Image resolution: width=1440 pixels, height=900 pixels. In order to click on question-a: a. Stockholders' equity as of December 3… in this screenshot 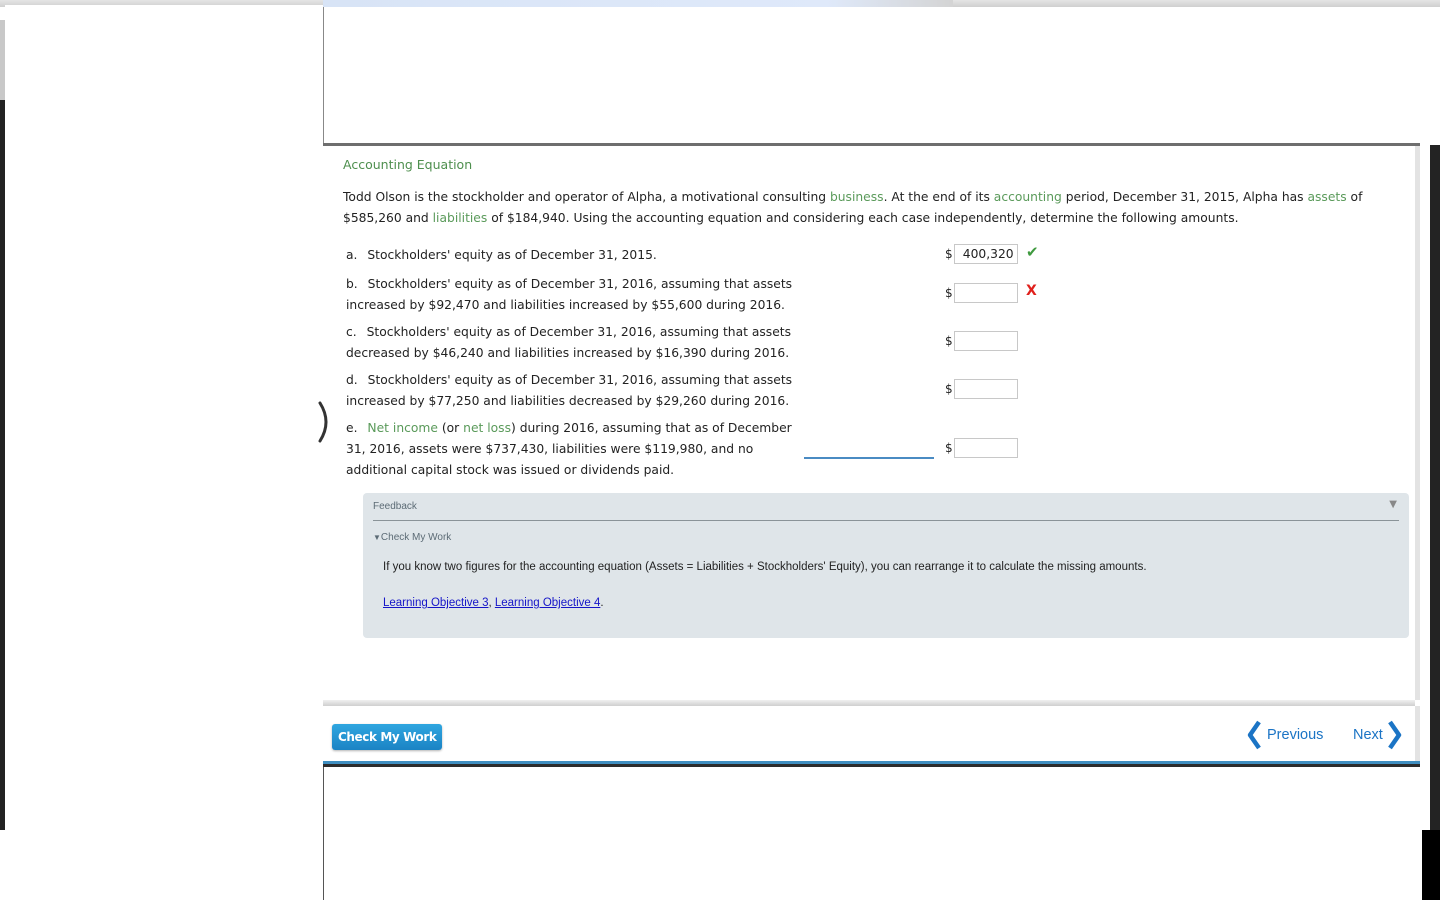, I will do `click(571, 255)`.